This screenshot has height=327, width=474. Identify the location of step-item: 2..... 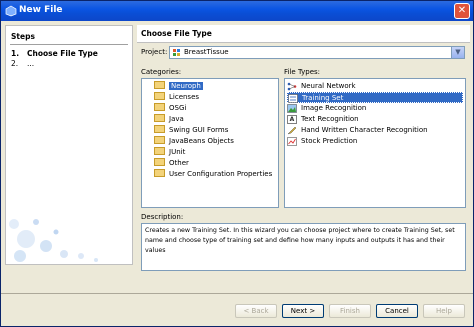
(22, 63).